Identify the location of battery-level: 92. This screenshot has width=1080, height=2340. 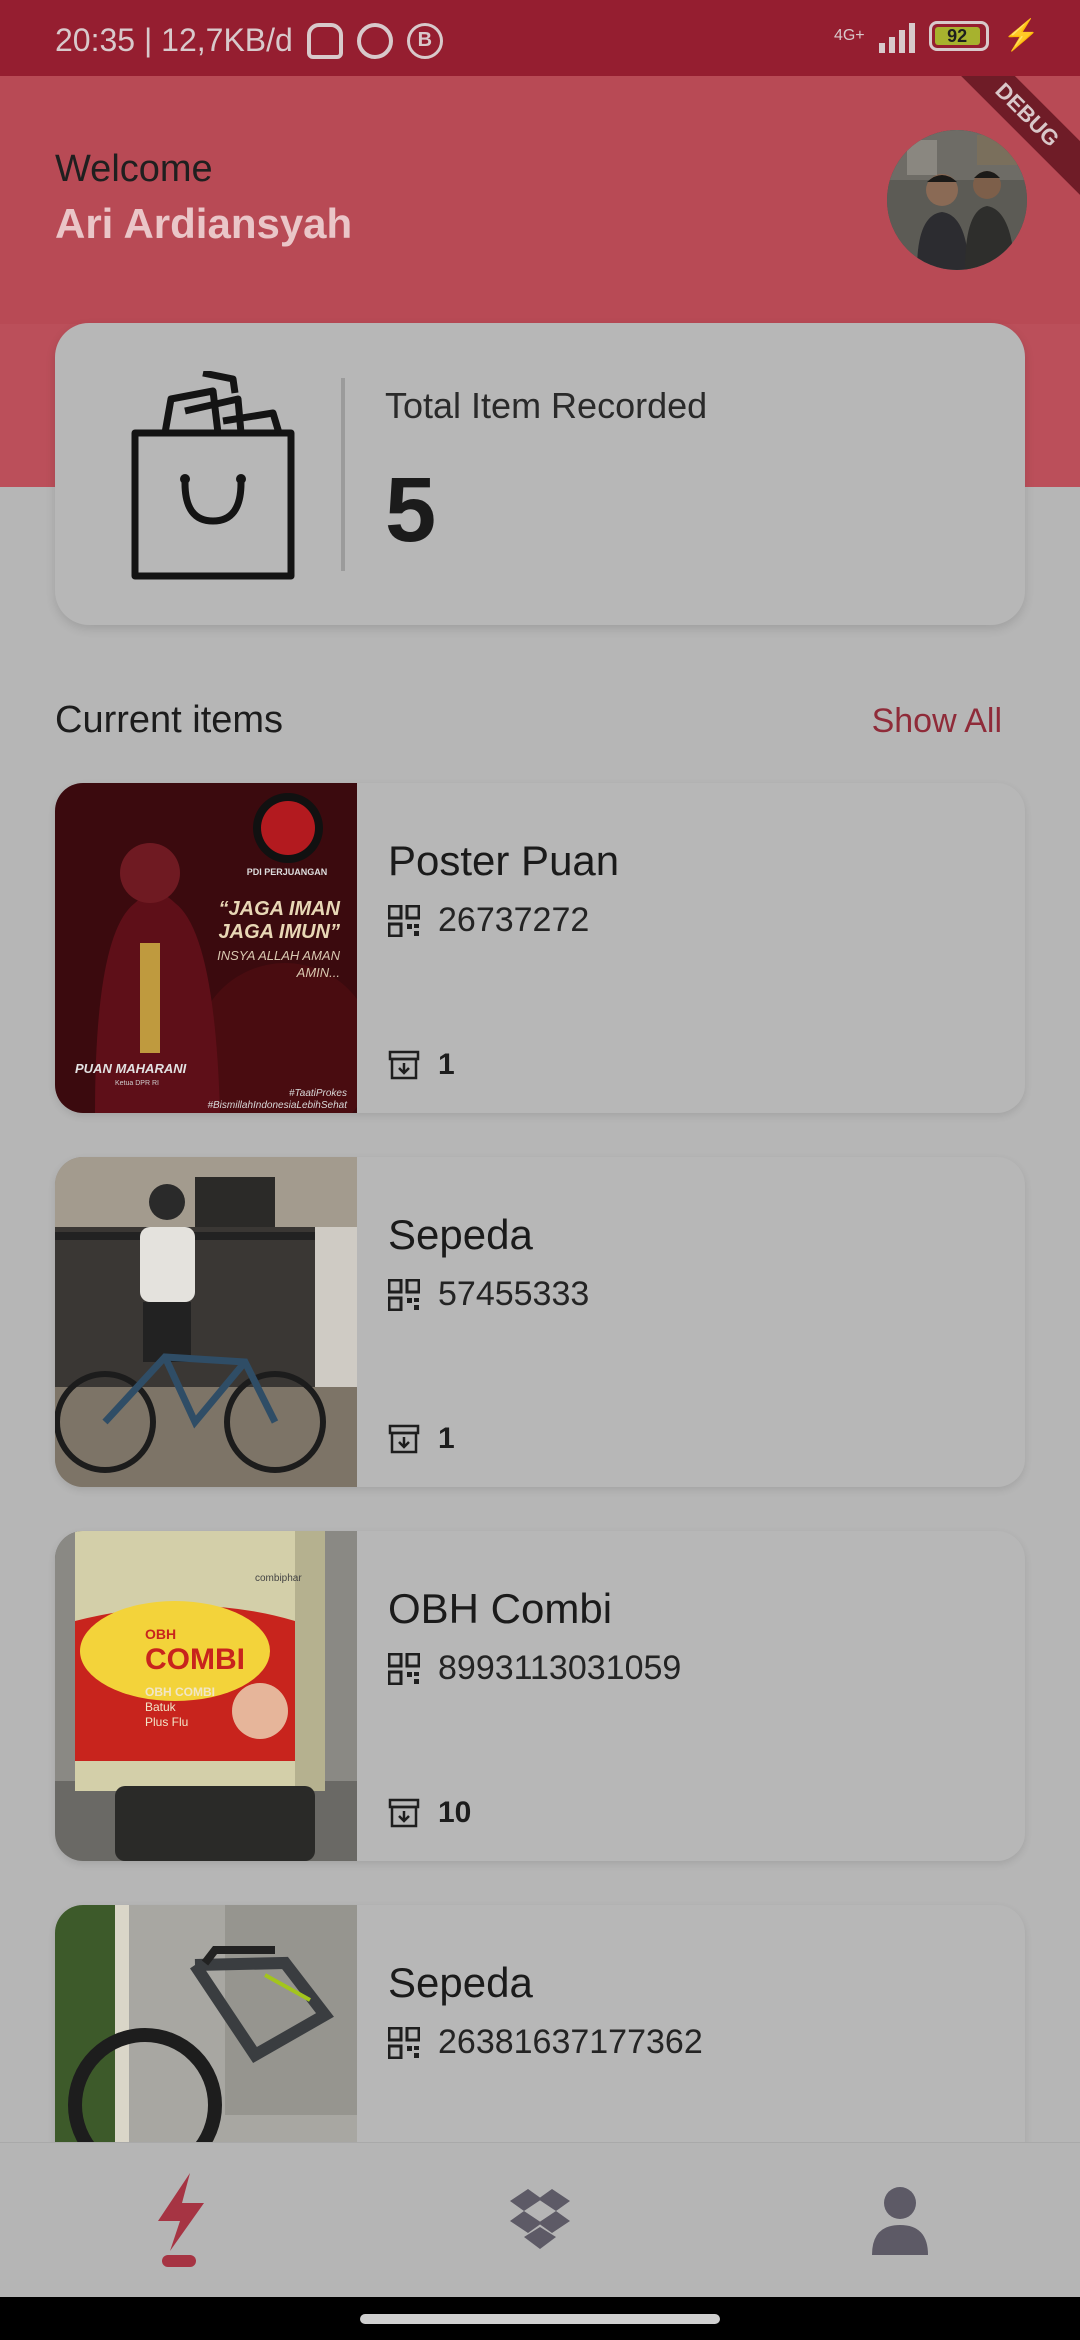
(957, 35).